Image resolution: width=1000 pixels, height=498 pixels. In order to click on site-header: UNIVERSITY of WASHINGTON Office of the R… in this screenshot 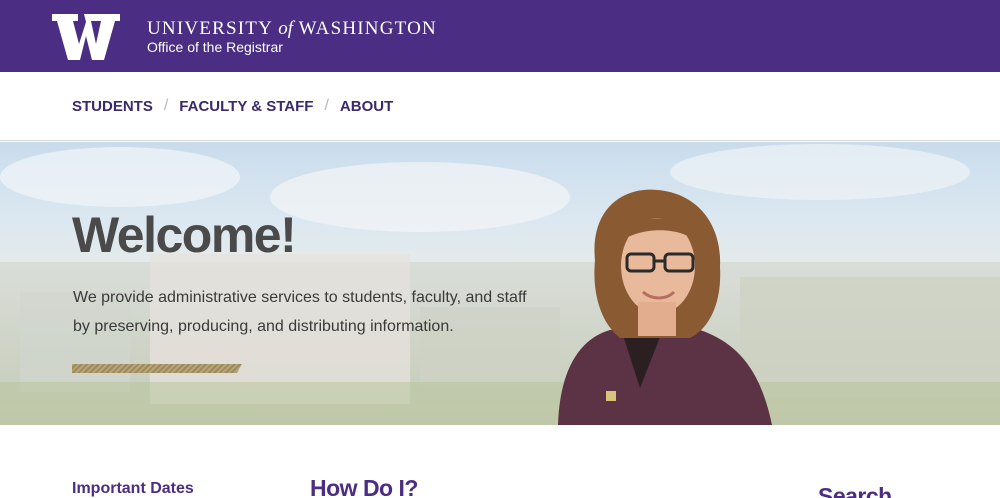, I will do `click(500, 36)`.